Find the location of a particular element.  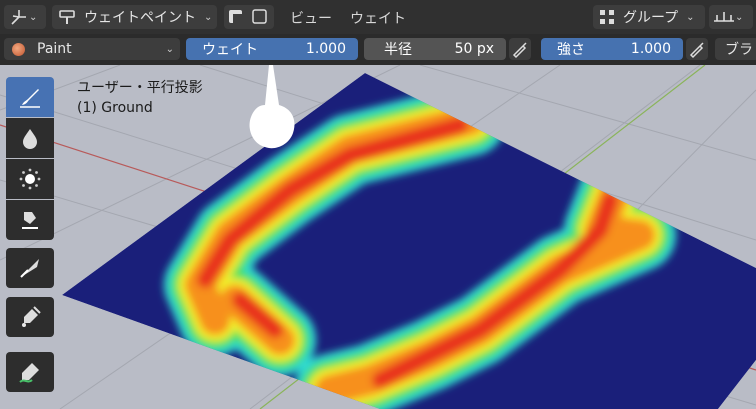

menu-weights: ウェイト is located at coordinates (378, 18).